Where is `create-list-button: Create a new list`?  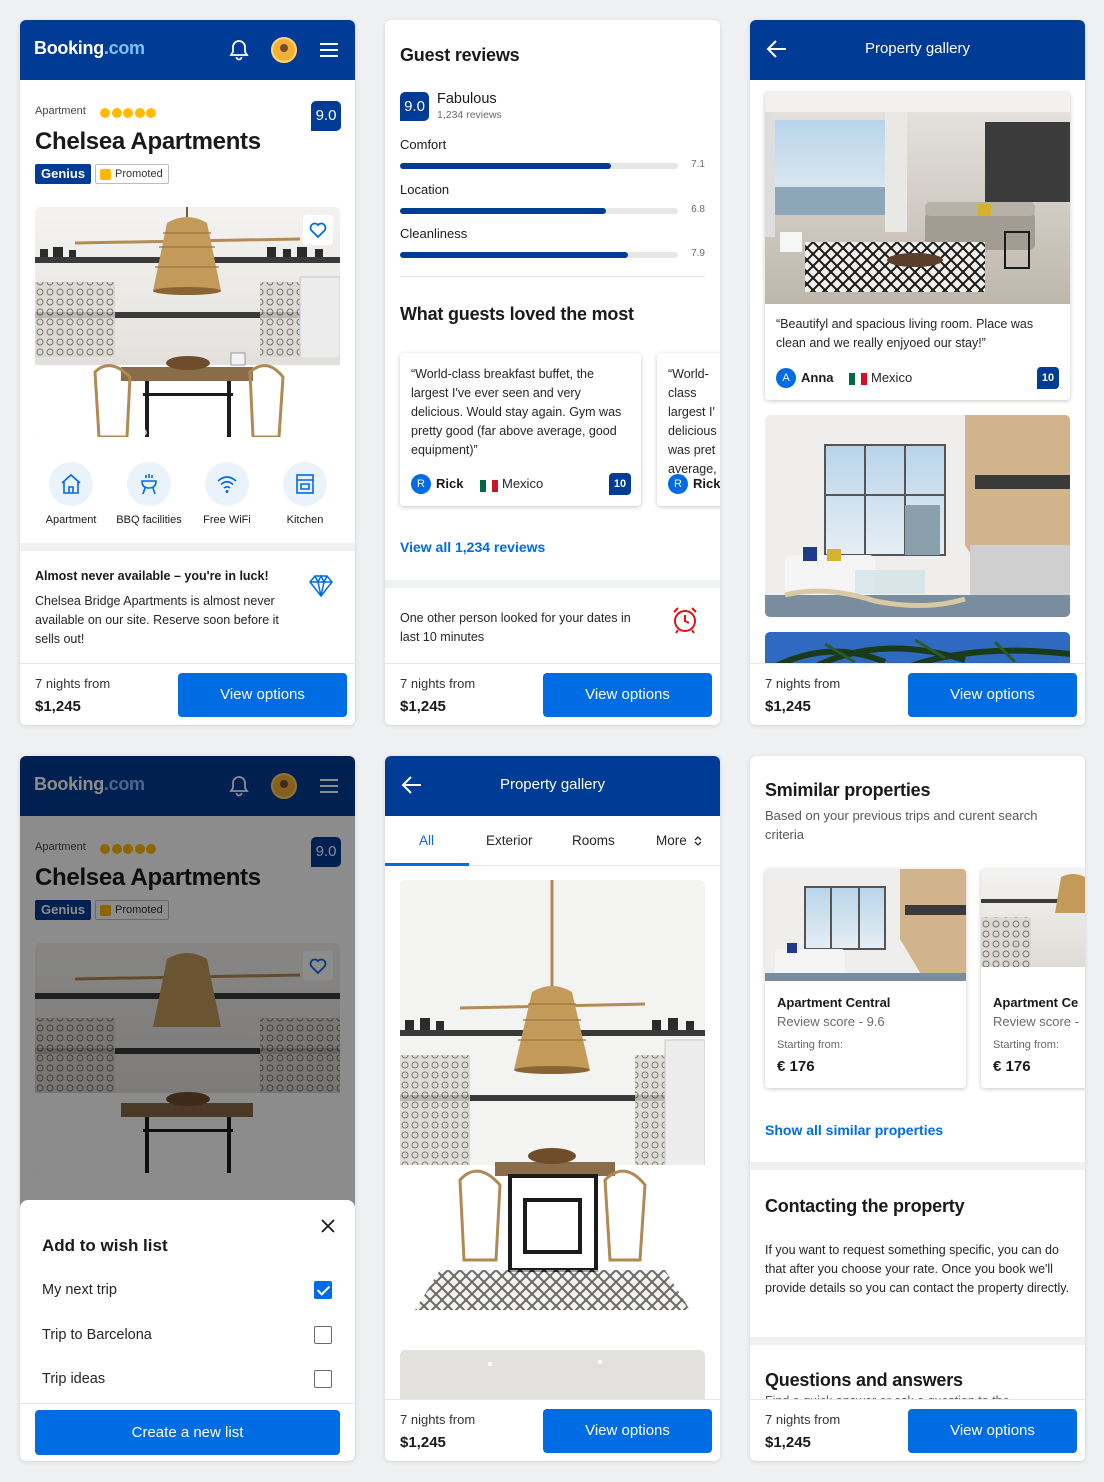 create-list-button: Create a new list is located at coordinates (187, 1432).